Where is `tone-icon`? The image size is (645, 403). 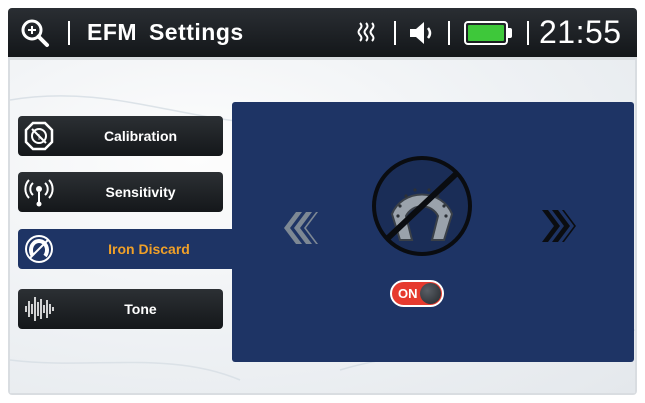
tone-icon is located at coordinates (39, 309).